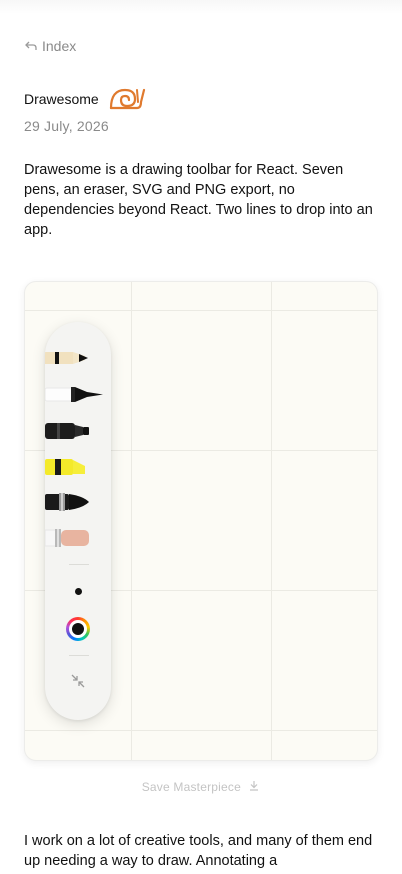 The height and width of the screenshot is (874, 402). What do you see at coordinates (78, 521) in the screenshot?
I see `drawing-toolbar` at bounding box center [78, 521].